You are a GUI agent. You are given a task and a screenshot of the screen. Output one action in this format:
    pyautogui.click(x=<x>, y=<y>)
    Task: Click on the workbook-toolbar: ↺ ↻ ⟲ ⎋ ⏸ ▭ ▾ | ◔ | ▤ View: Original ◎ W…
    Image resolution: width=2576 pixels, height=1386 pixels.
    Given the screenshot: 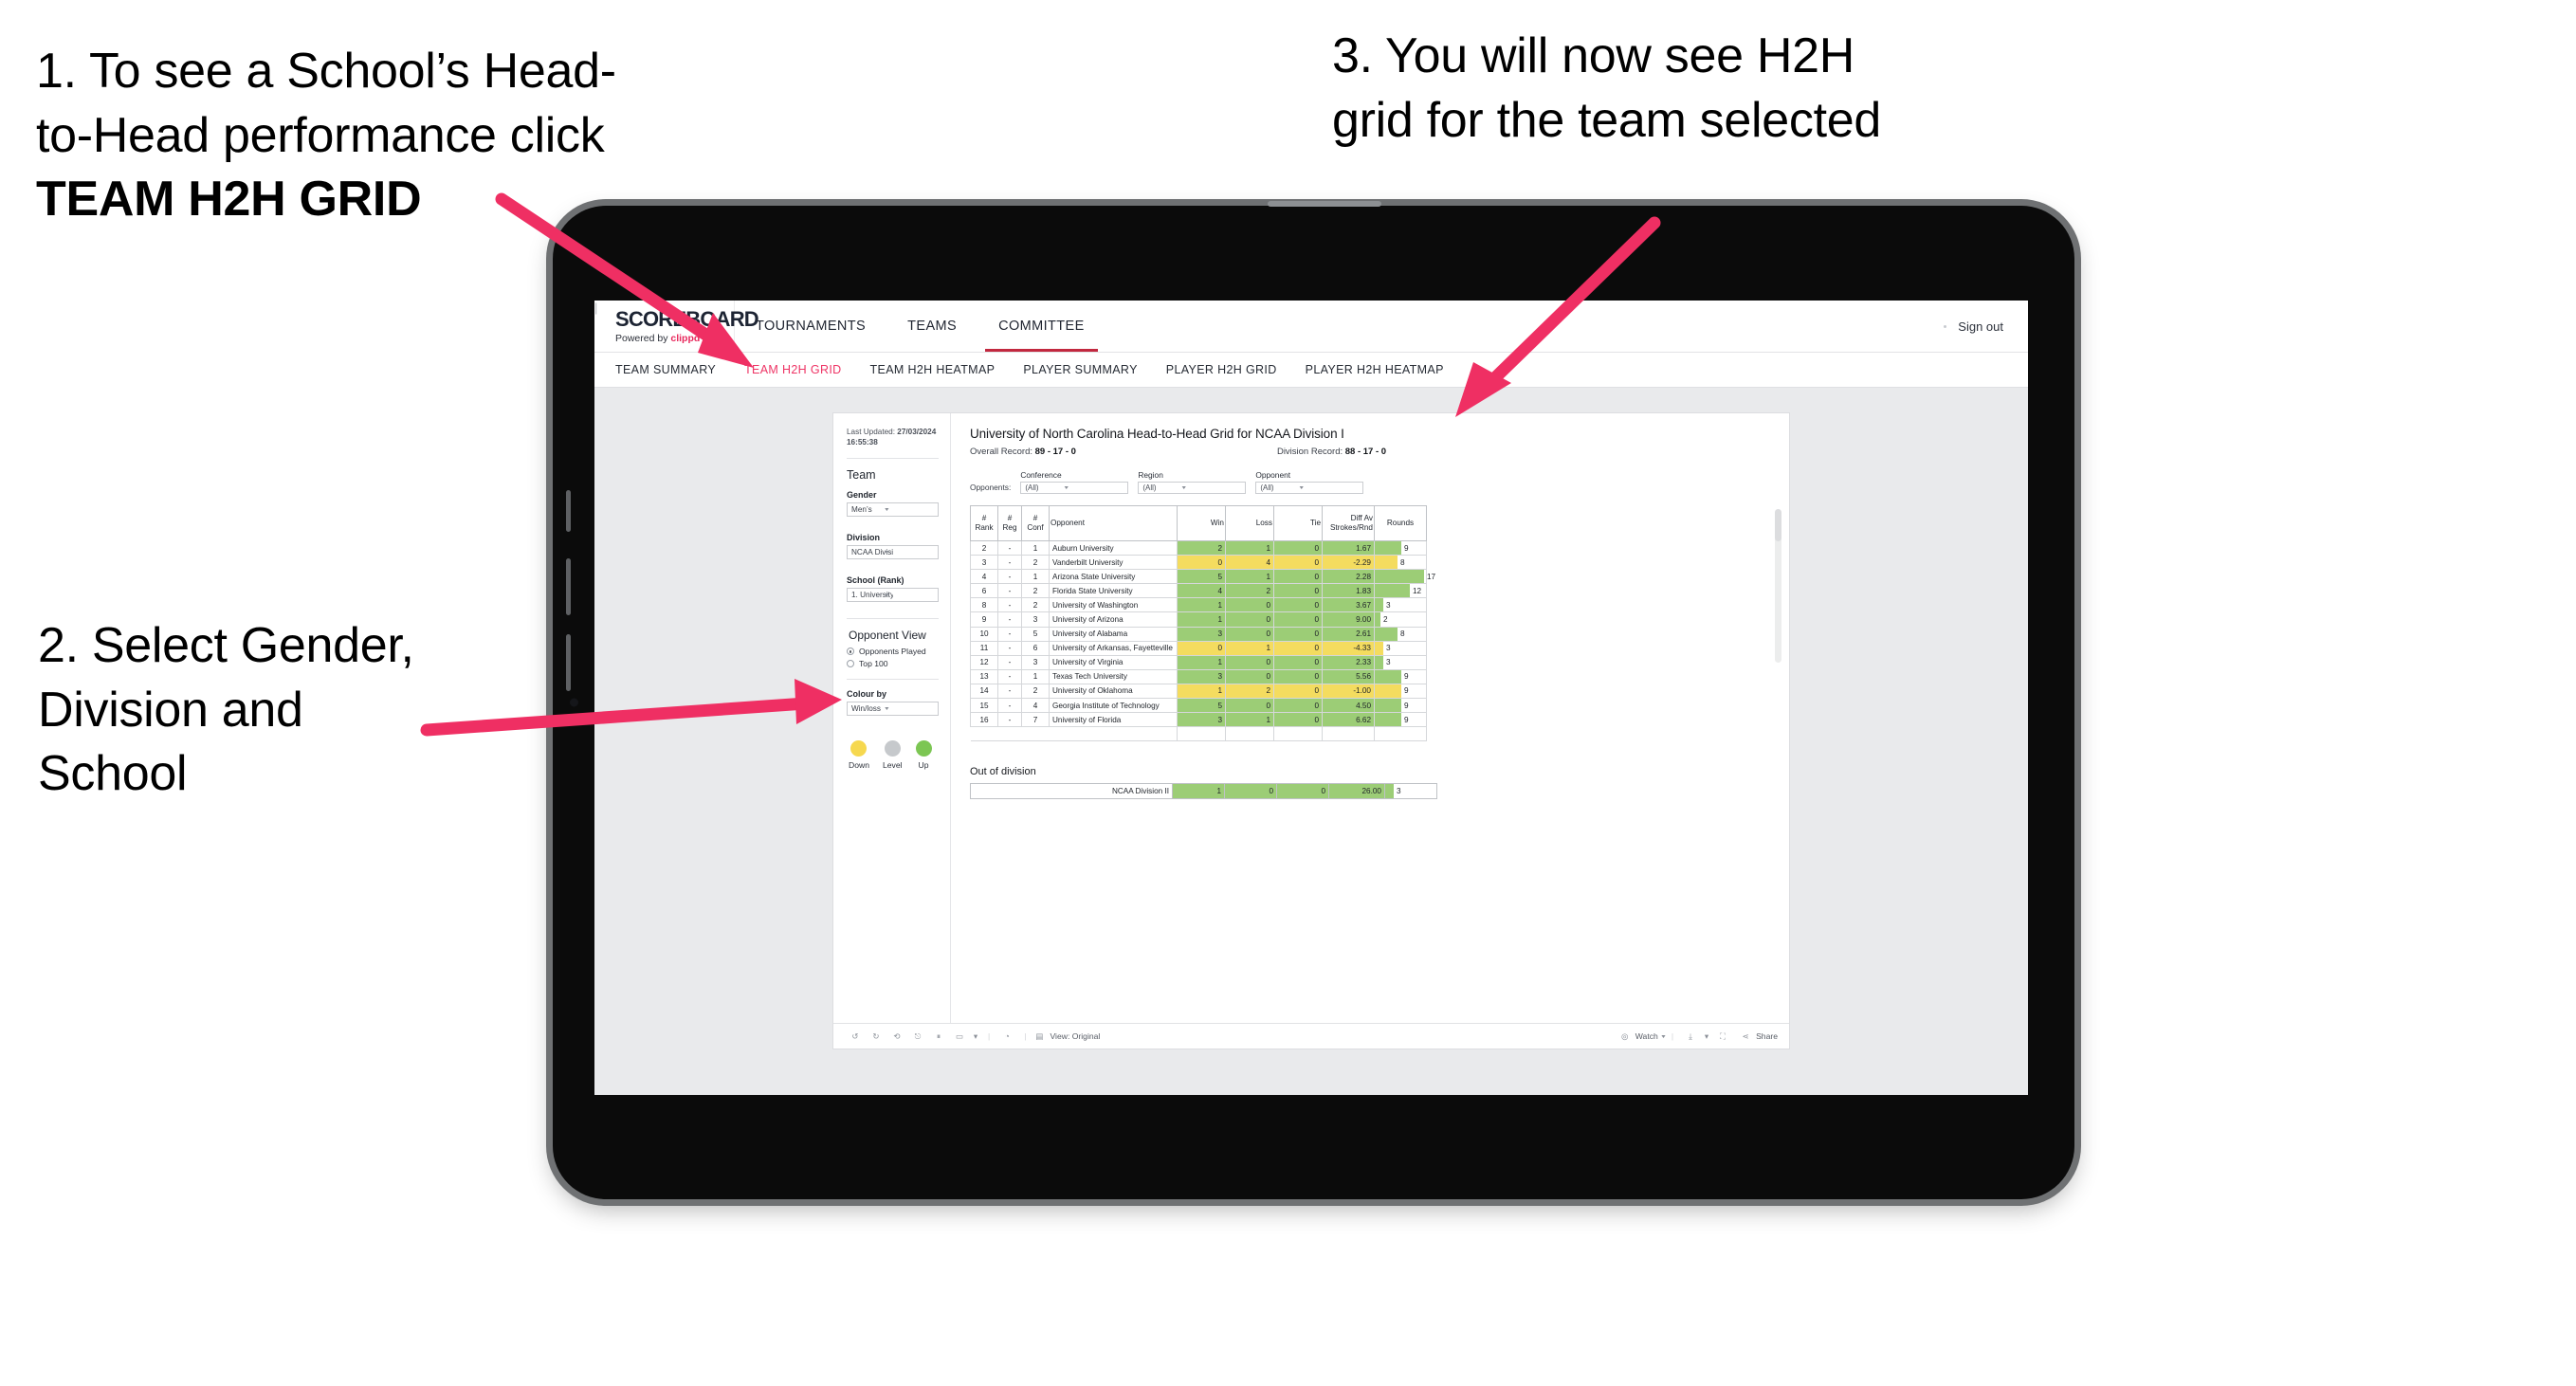 What is the action you would take?
    pyautogui.click(x=1311, y=1036)
    